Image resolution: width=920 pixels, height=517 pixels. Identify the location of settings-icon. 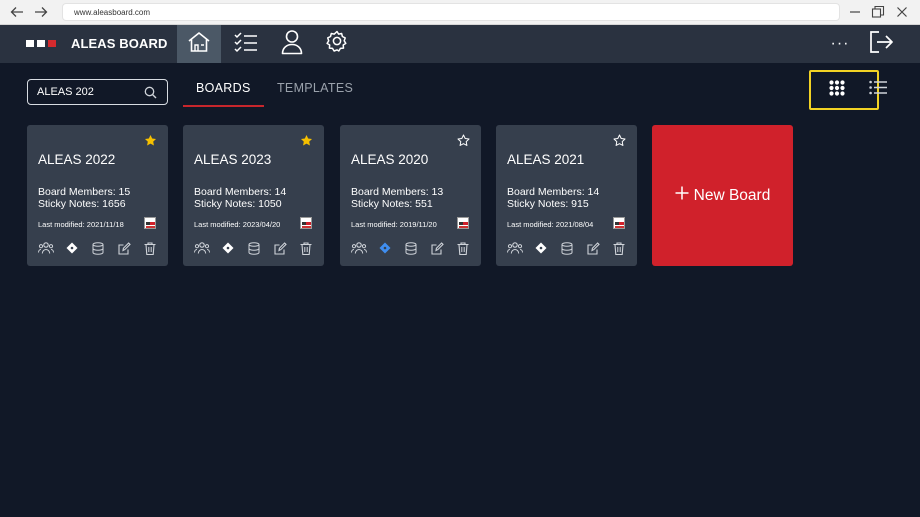
(337, 44).